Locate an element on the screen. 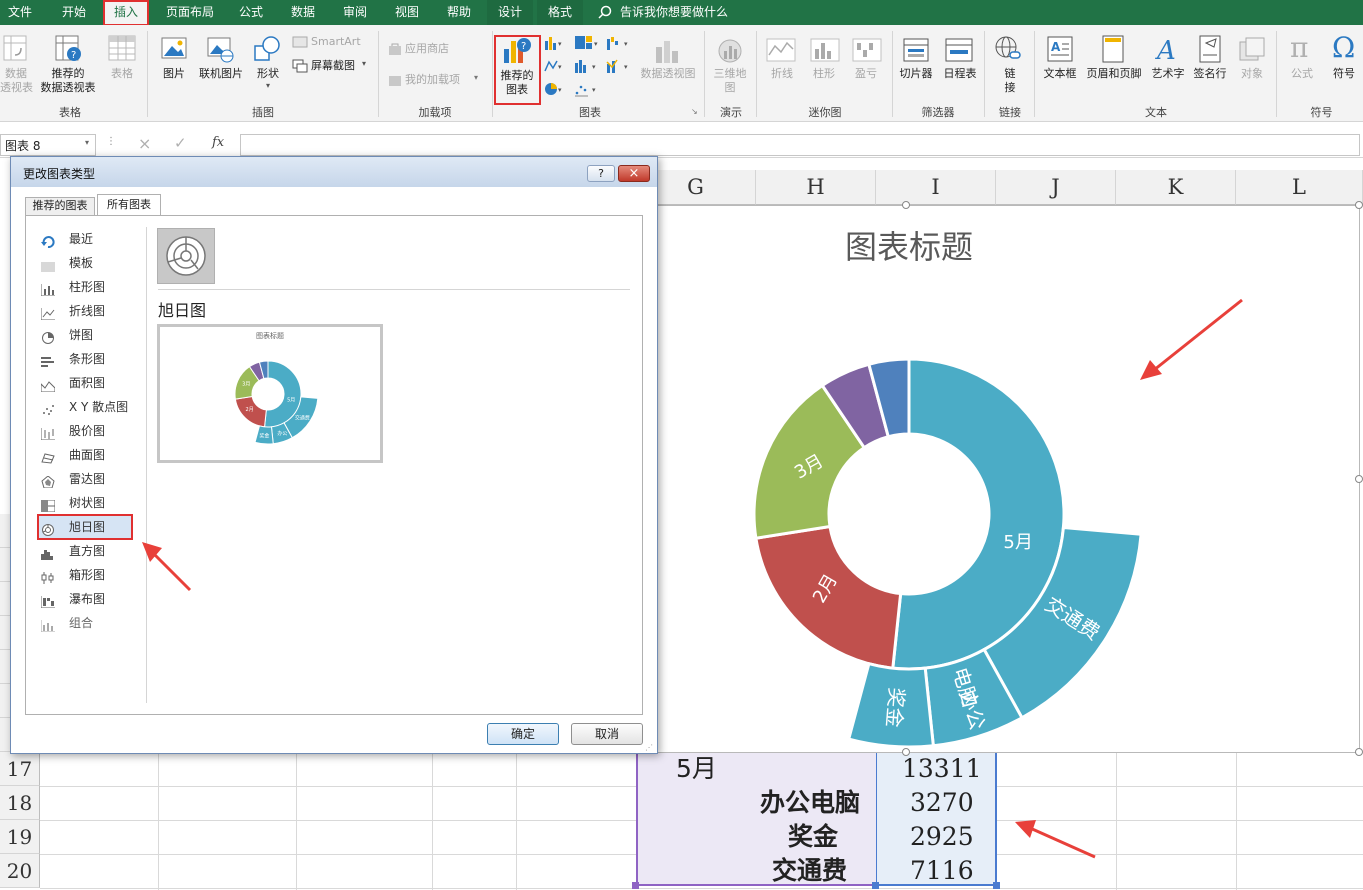 The image size is (1363, 890). thumb-label: 2月 is located at coordinates (250, 410).